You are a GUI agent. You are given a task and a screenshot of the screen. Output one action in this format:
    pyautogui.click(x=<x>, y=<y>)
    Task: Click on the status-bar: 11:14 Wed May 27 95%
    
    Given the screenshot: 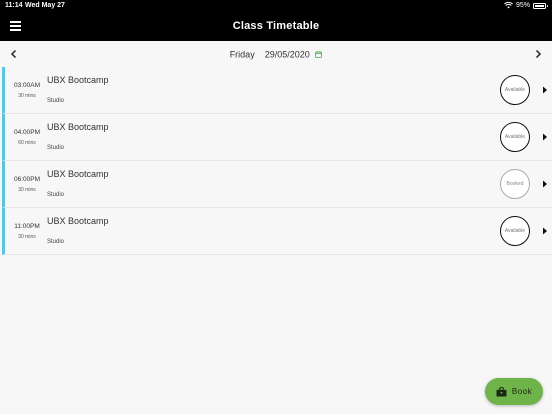 What is the action you would take?
    pyautogui.click(x=276, y=6)
    